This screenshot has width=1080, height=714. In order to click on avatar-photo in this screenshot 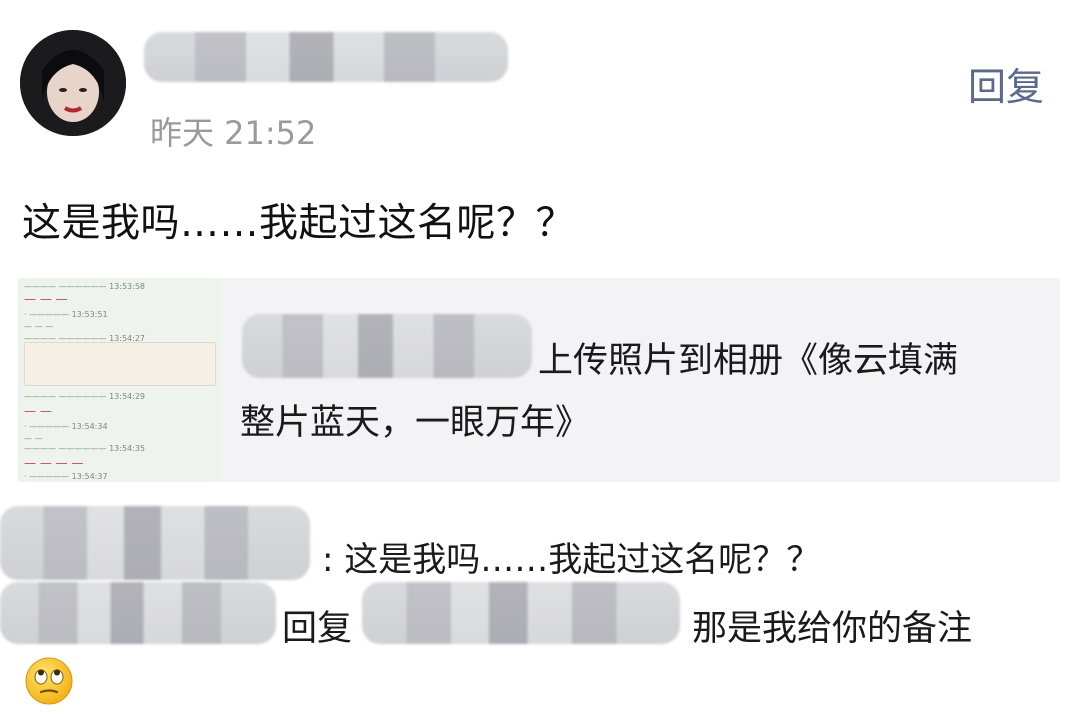, I will do `click(73, 83)`.